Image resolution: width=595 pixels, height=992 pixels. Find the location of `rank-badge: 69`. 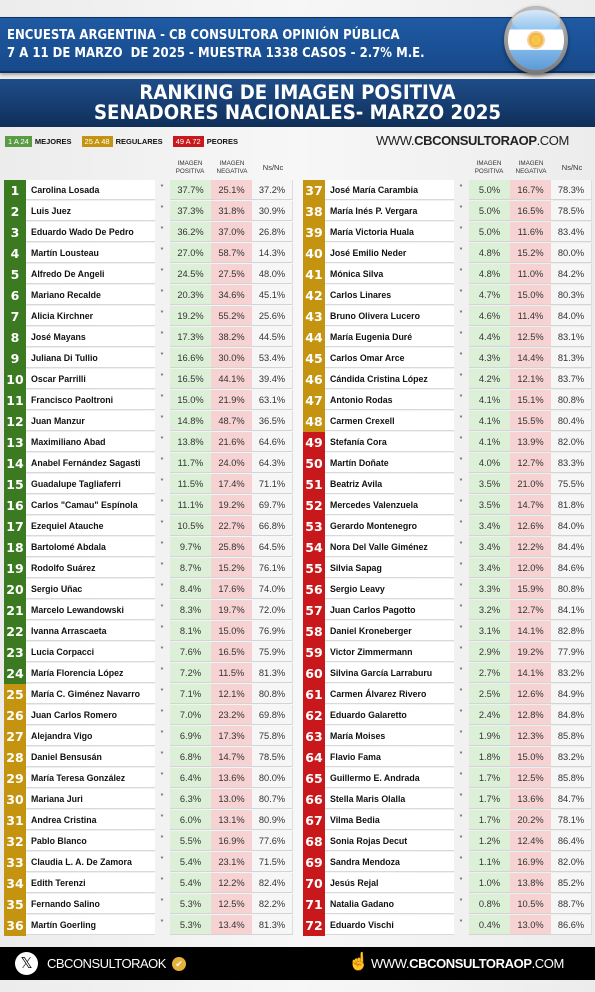

rank-badge: 69 is located at coordinates (314, 862).